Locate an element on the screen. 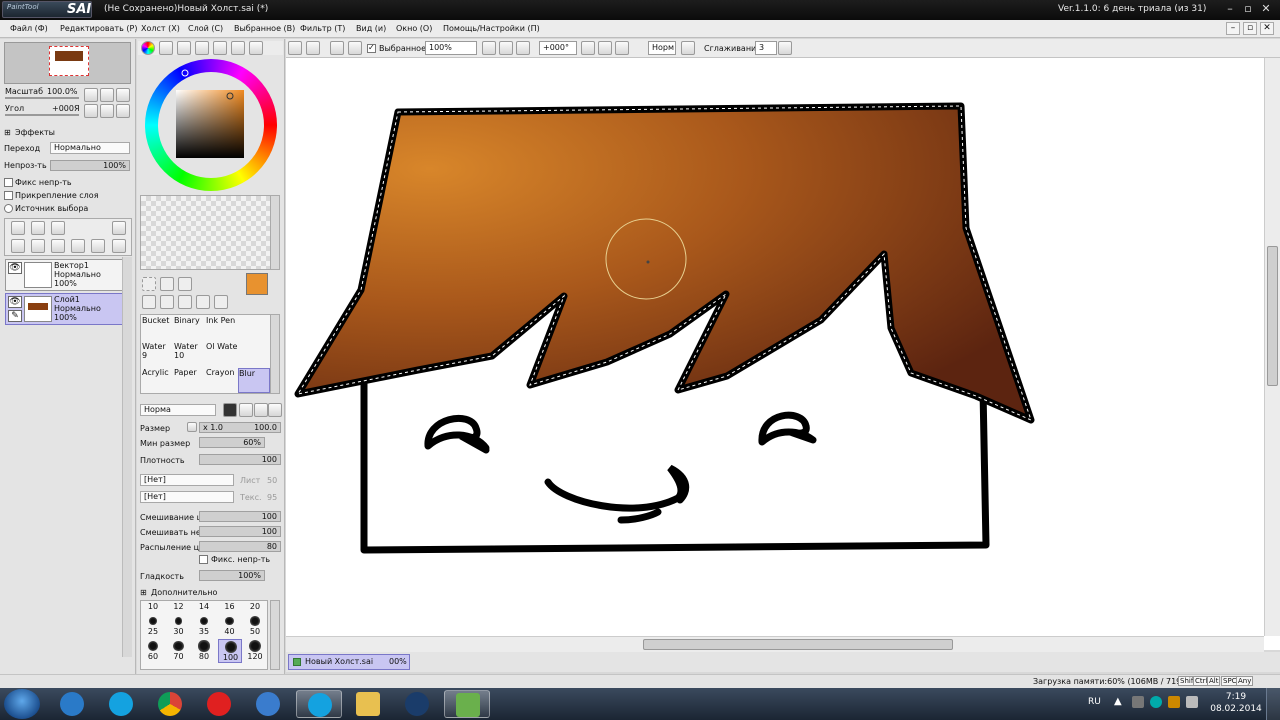 This screenshot has height=720, width=1280. hand-icon is located at coordinates (203, 302).